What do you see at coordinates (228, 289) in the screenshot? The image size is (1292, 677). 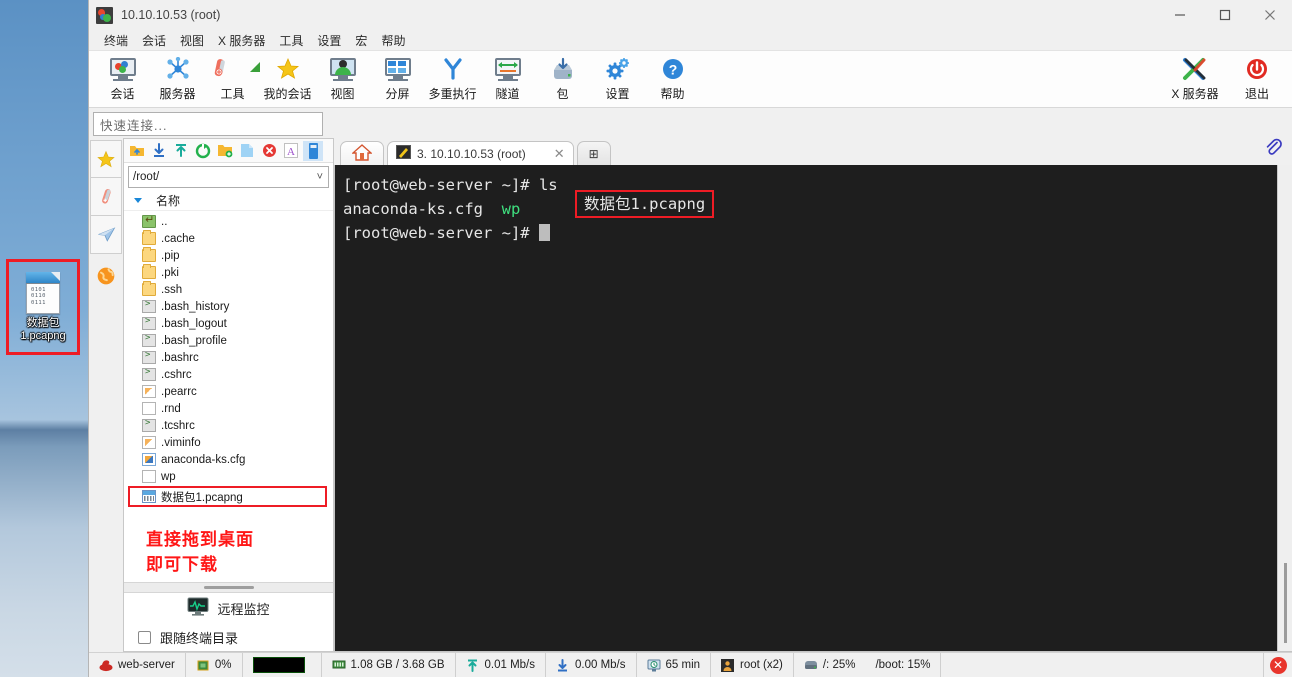 I see `list-item: .ssh` at bounding box center [228, 289].